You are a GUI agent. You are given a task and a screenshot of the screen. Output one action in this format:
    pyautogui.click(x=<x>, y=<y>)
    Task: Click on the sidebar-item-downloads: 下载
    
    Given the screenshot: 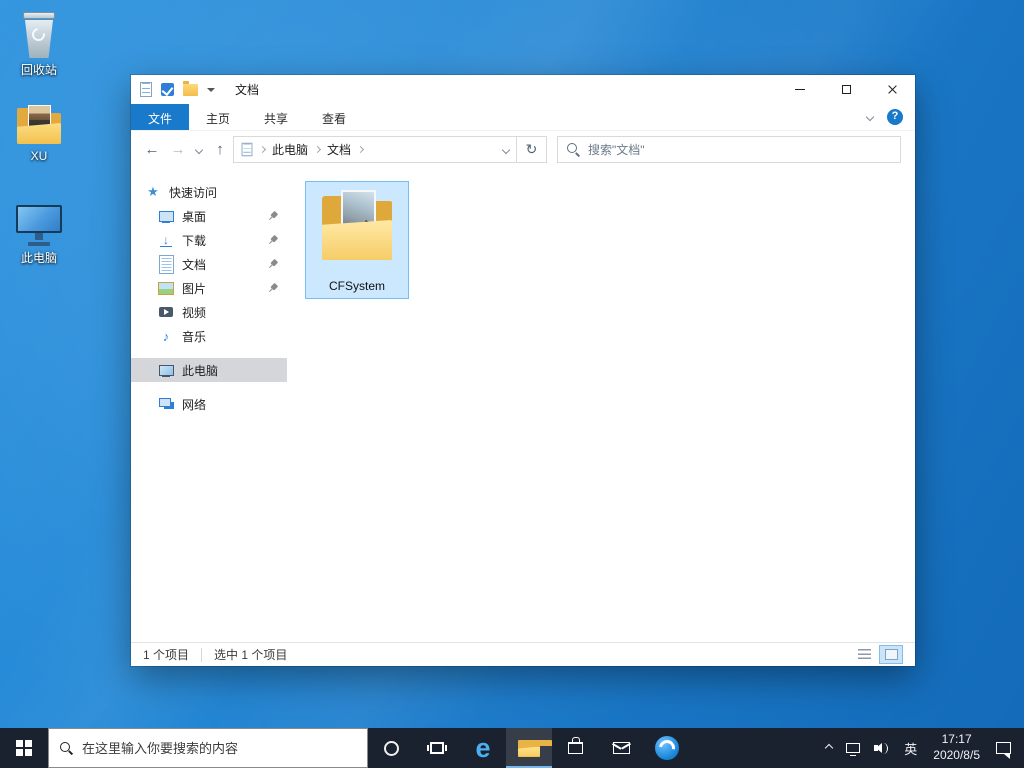 What is the action you would take?
    pyautogui.click(x=209, y=240)
    